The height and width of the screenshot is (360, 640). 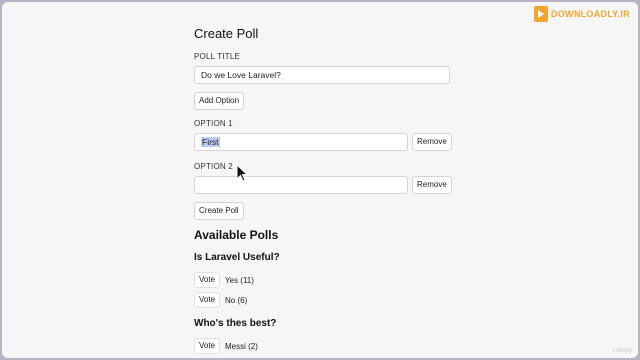 What do you see at coordinates (432, 142) in the screenshot?
I see `option-1-remove-button: Remove` at bounding box center [432, 142].